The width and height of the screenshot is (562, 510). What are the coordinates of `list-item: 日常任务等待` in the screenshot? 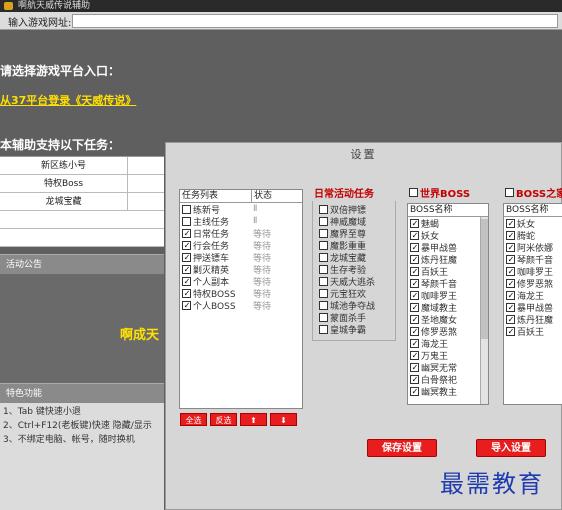 It's located at (242, 233).